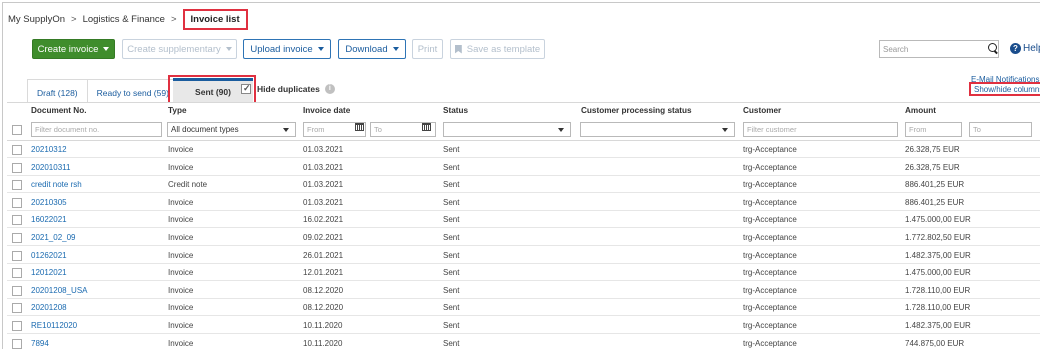  I want to click on info-icon: i, so click(329, 89).